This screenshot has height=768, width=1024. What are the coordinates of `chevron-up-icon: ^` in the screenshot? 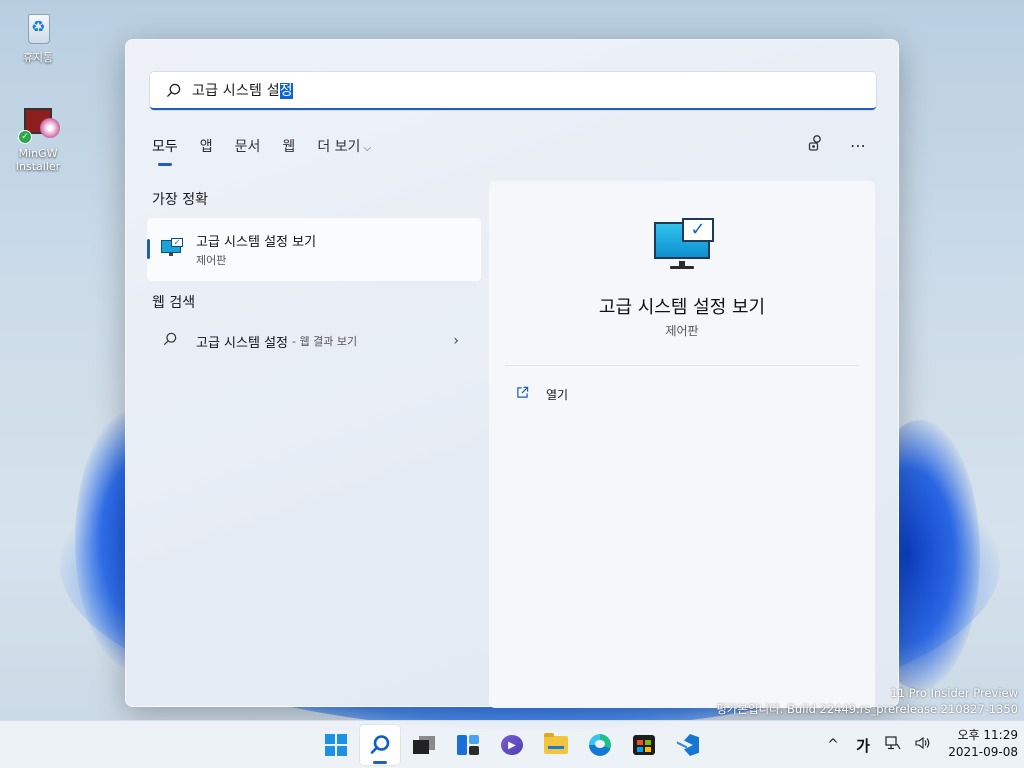 It's located at (833, 745).